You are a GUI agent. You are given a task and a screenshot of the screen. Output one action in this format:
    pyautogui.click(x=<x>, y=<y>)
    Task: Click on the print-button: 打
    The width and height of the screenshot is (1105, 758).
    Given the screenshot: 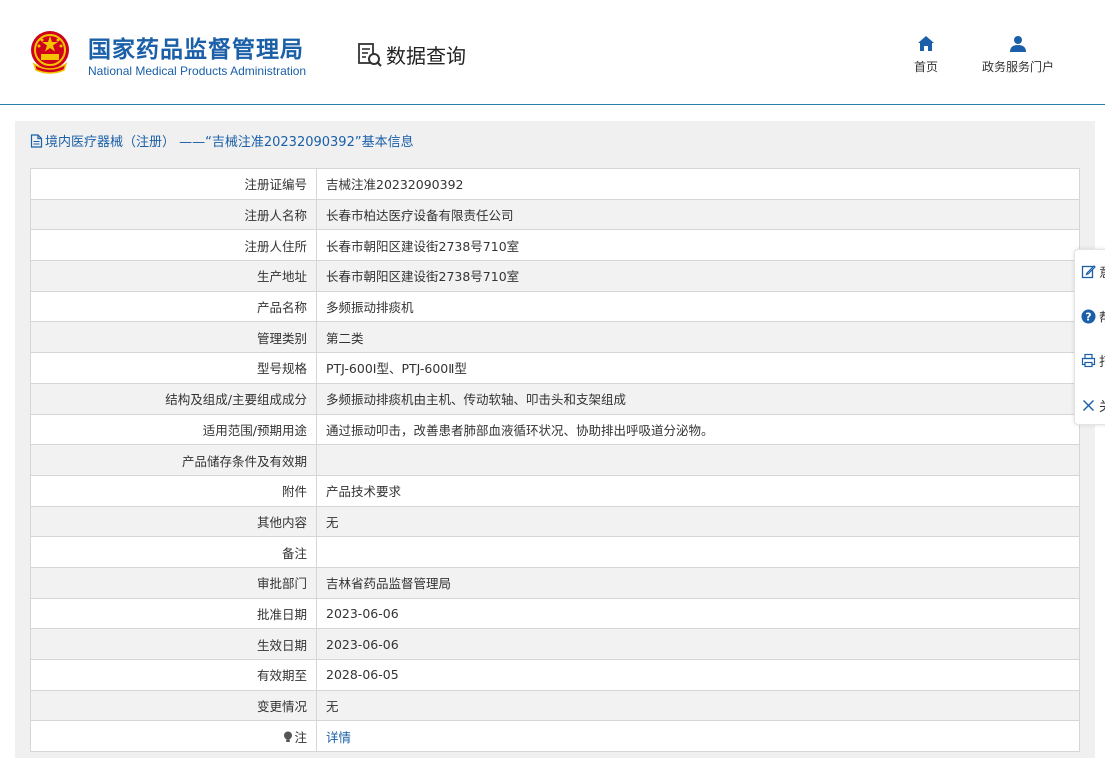 What is the action you would take?
    pyautogui.click(x=1093, y=360)
    